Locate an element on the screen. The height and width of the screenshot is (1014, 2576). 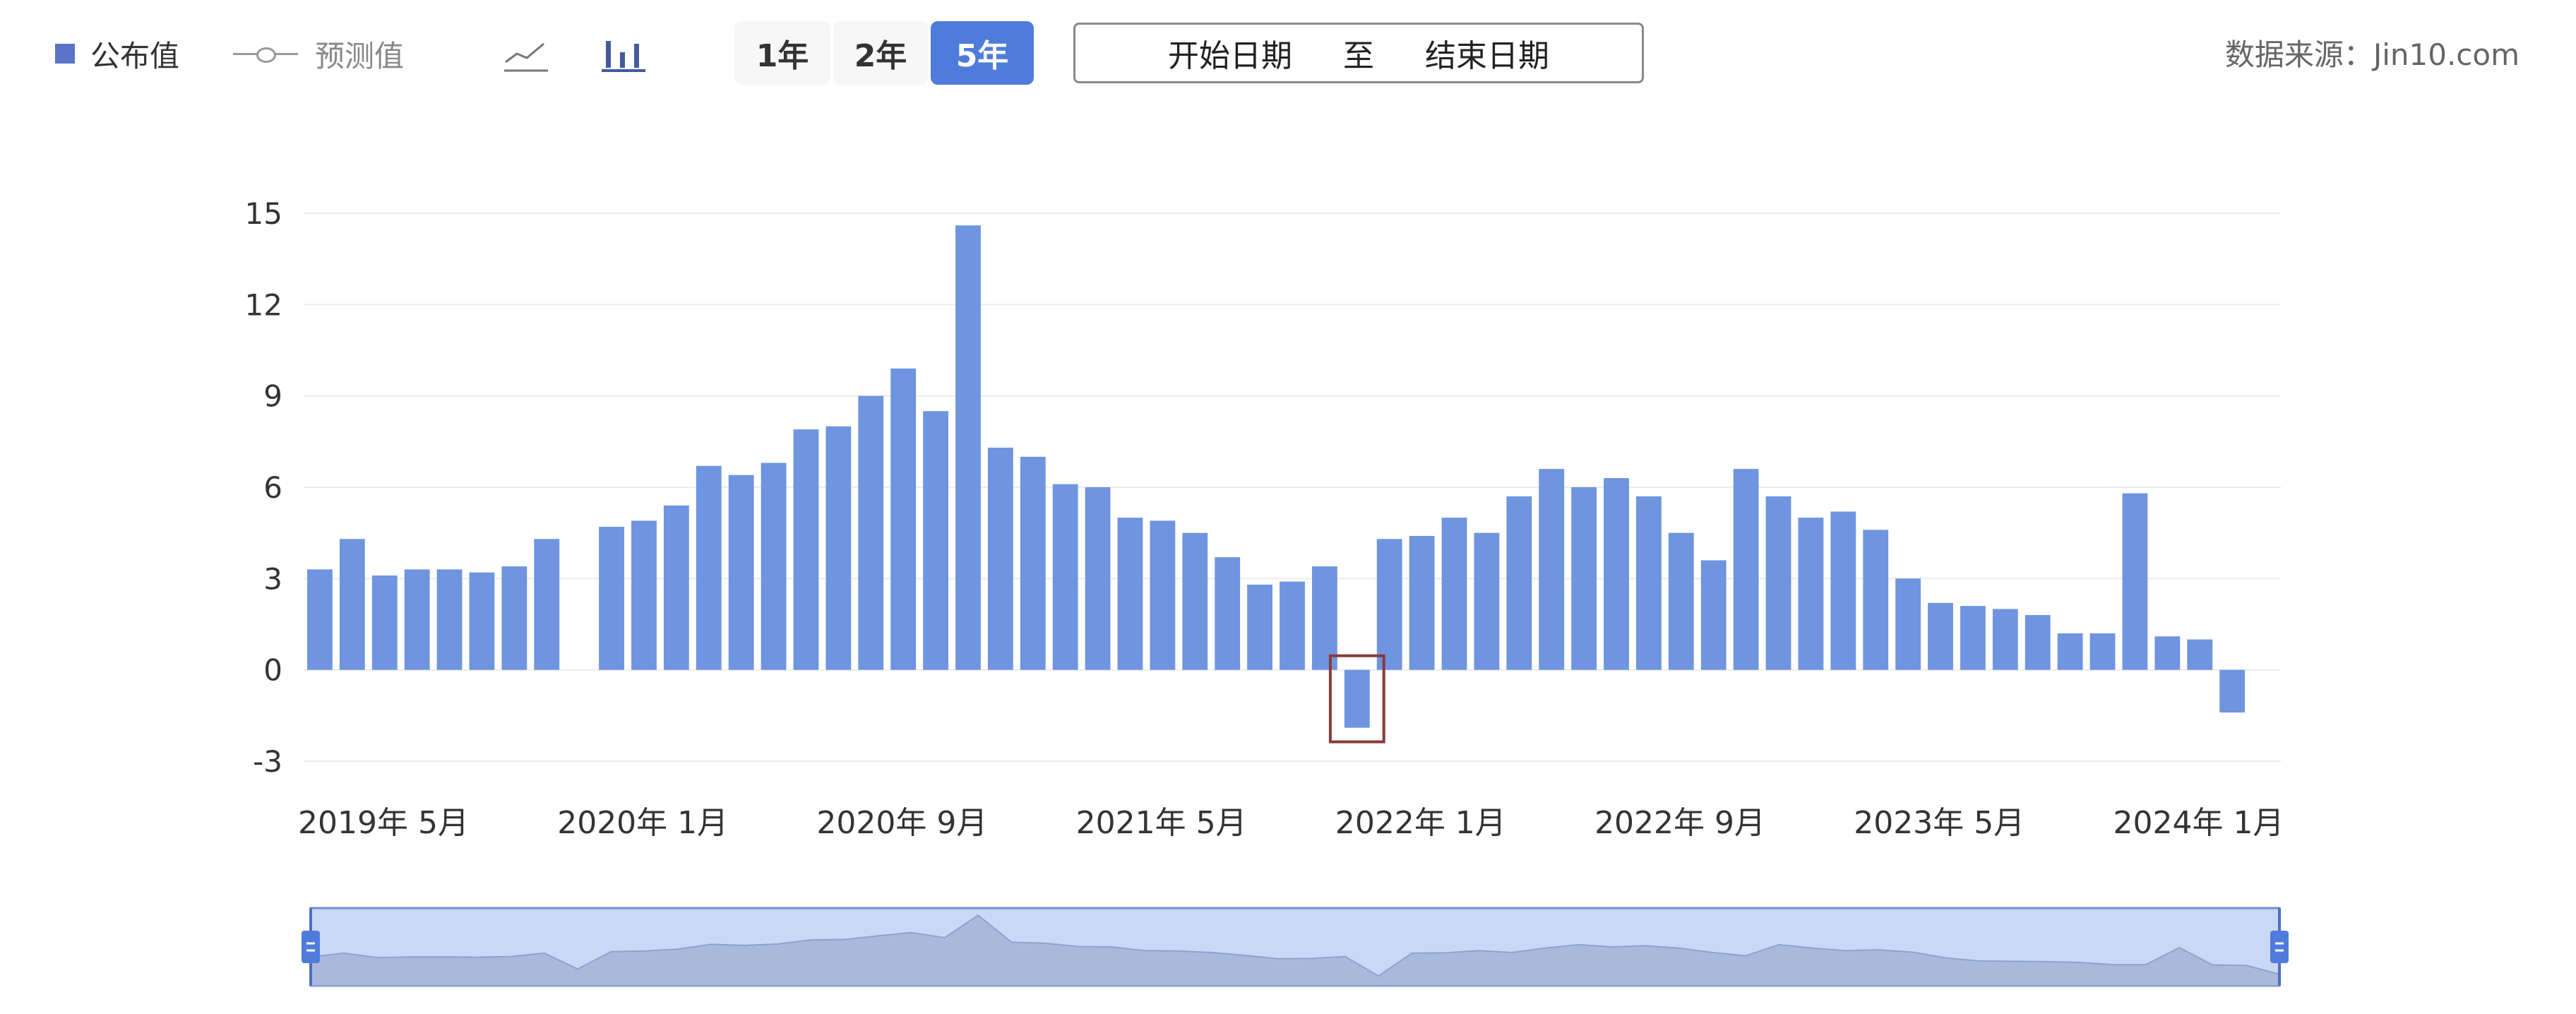
x-tick-label: 2020年 9月 is located at coordinates (901, 823).